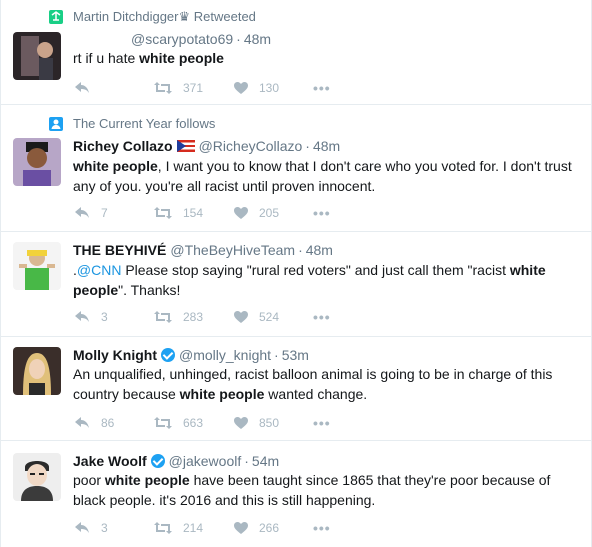 This screenshot has height=547, width=592. Describe the element at coordinates (123, 146) in the screenshot. I see `fullname: Richey Collazo` at that location.